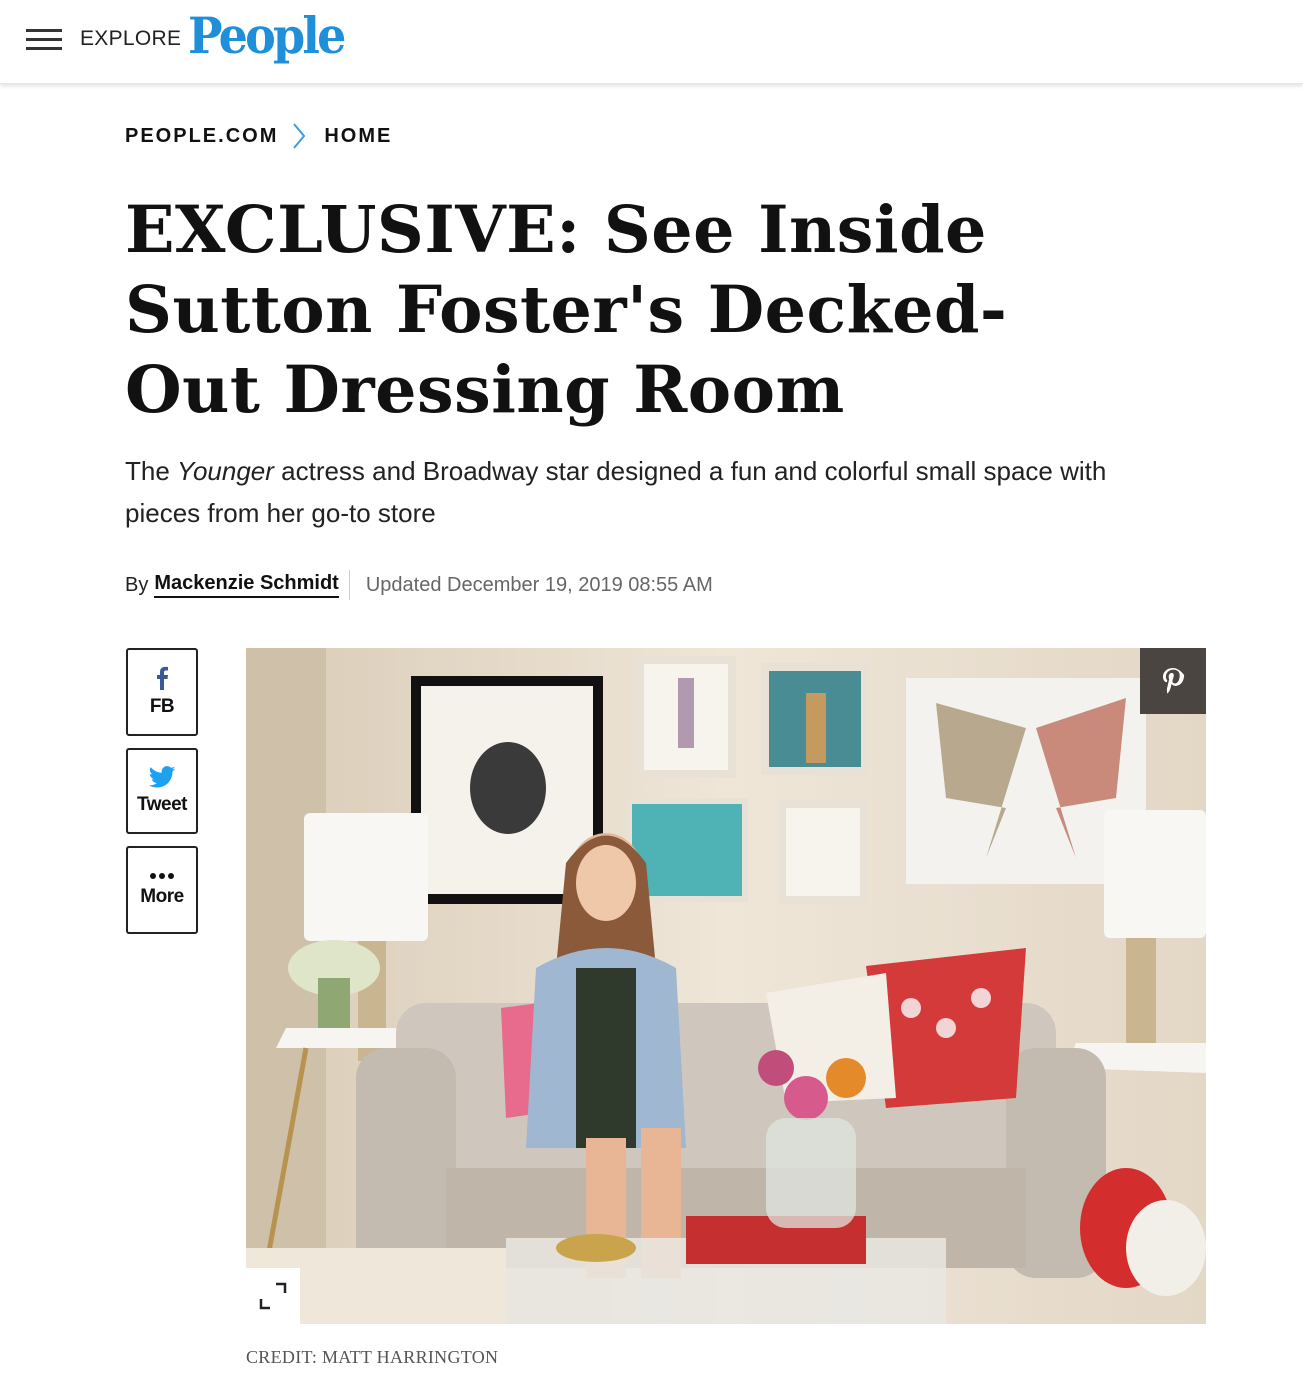  What do you see at coordinates (162, 804) in the screenshot?
I see `share-twitter-label: Tweet` at bounding box center [162, 804].